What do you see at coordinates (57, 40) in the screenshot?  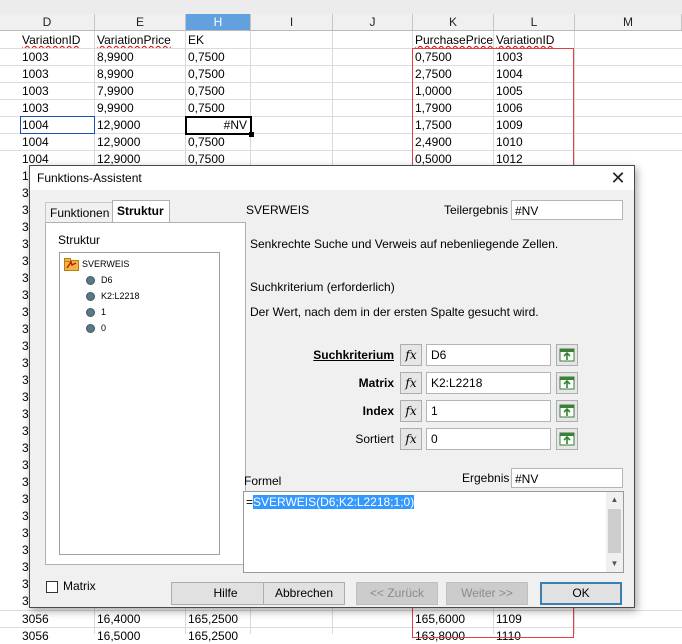 I see `cell-d1: VariationID` at bounding box center [57, 40].